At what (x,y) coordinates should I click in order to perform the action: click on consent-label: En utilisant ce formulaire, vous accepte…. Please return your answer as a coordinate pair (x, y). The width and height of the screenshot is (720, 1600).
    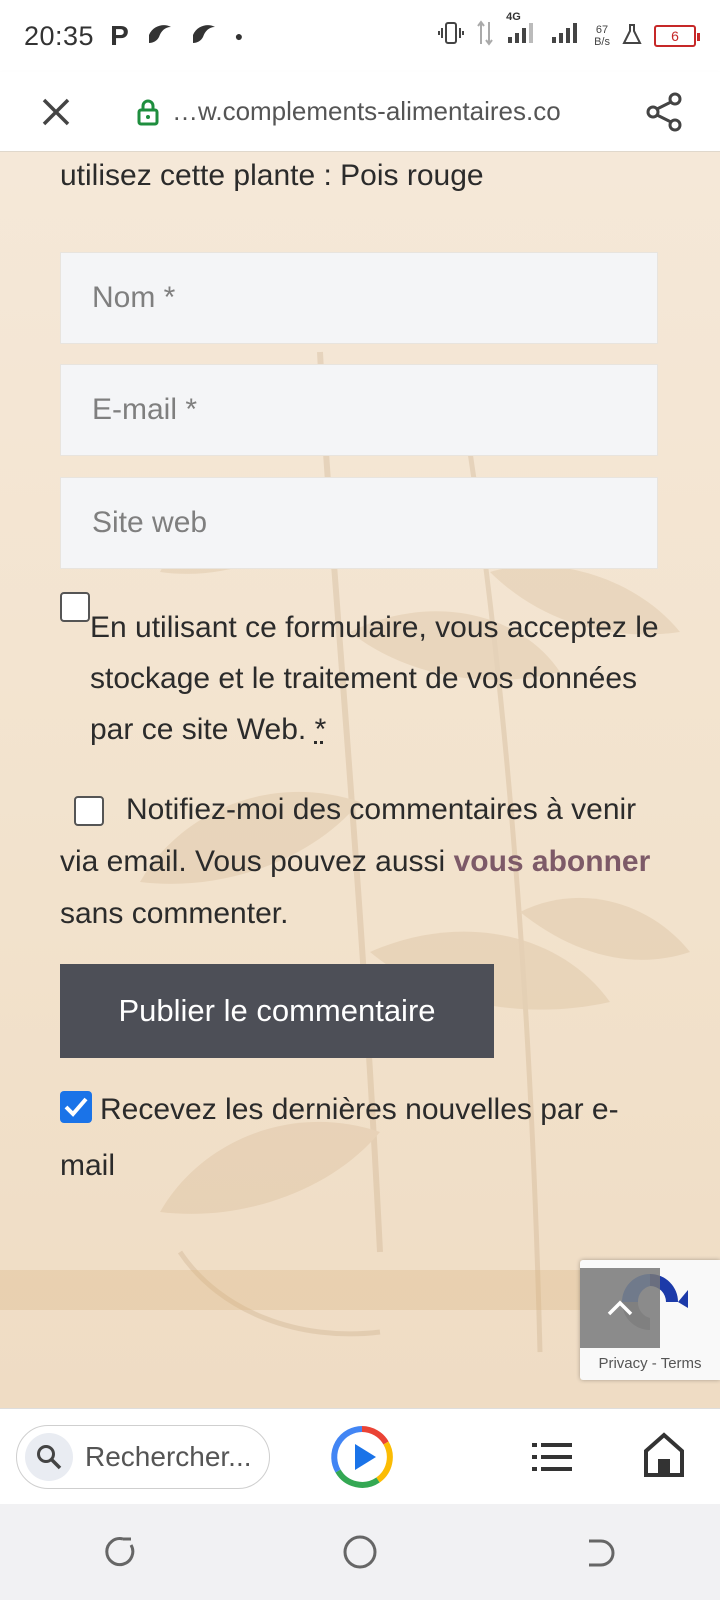
    Looking at the image, I should click on (374, 678).